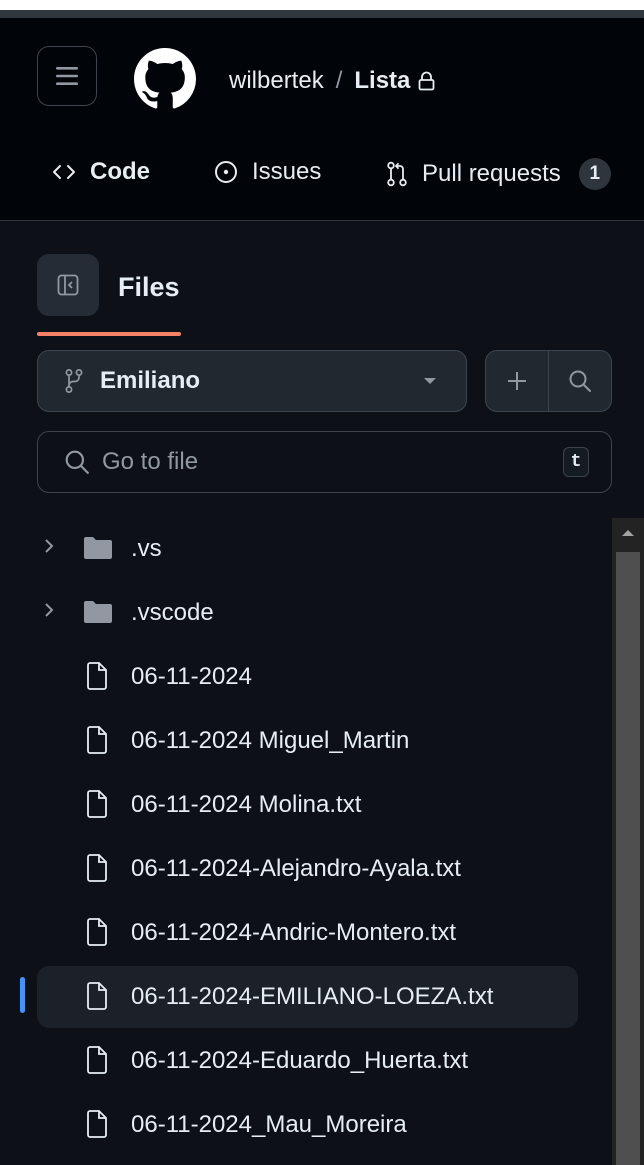  I want to click on tree-item-label: 06-11-2024-EMILIANO-LOEZA.txt, so click(312, 996).